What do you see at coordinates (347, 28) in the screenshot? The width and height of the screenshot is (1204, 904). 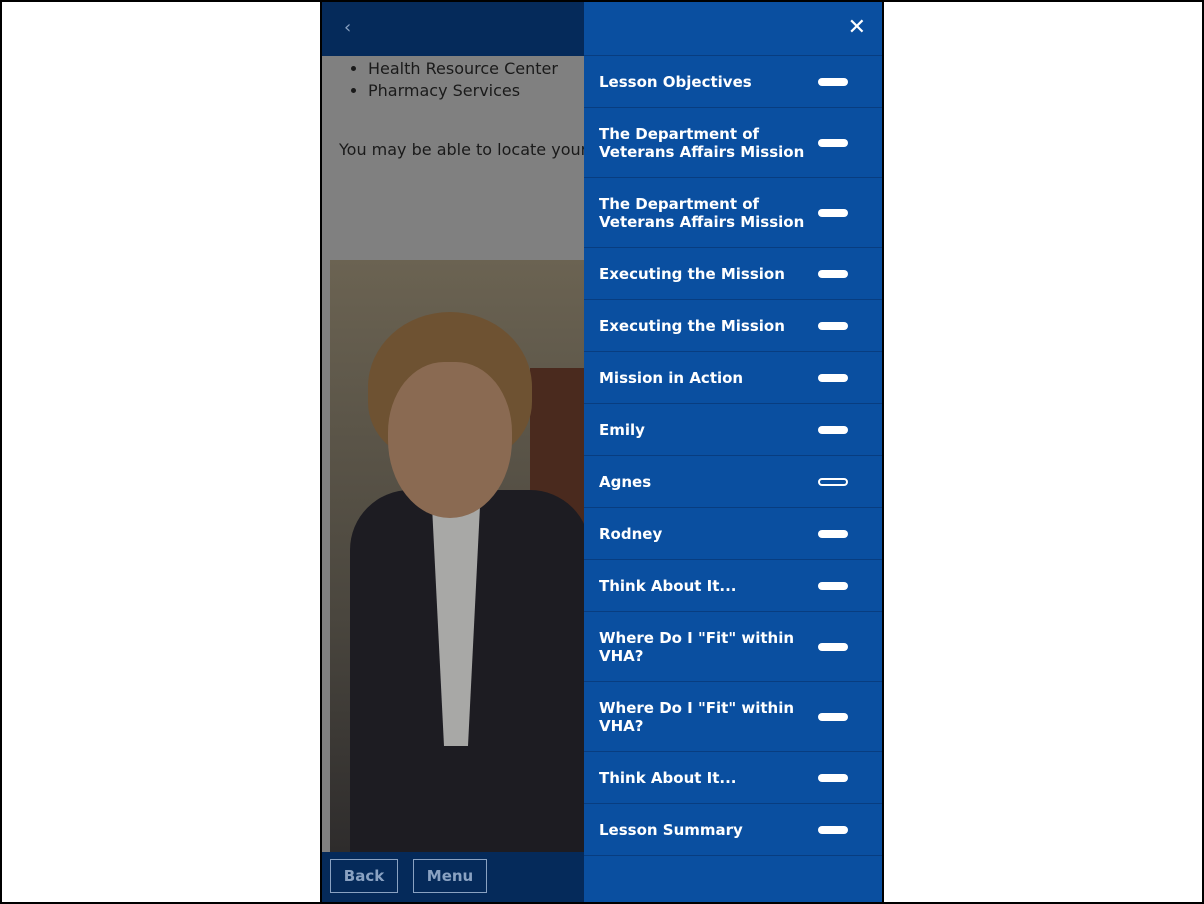 I see `chevron-left-icon: ‹` at bounding box center [347, 28].